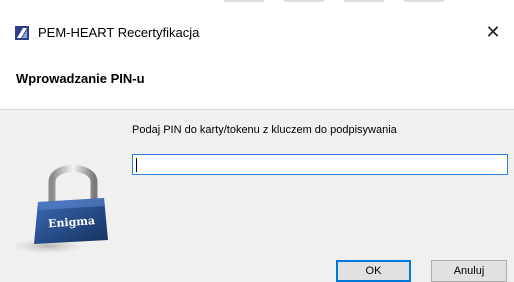 This screenshot has width=514, height=282. Describe the element at coordinates (59, 209) in the screenshot. I see `padlock-icon: Enigma` at that location.